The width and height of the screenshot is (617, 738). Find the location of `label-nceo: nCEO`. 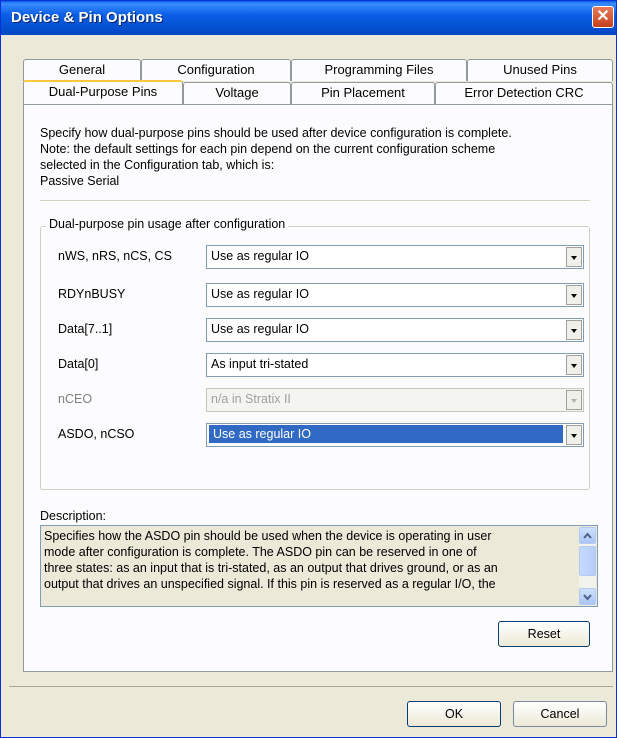

label-nceo: nCEO is located at coordinates (75, 399).